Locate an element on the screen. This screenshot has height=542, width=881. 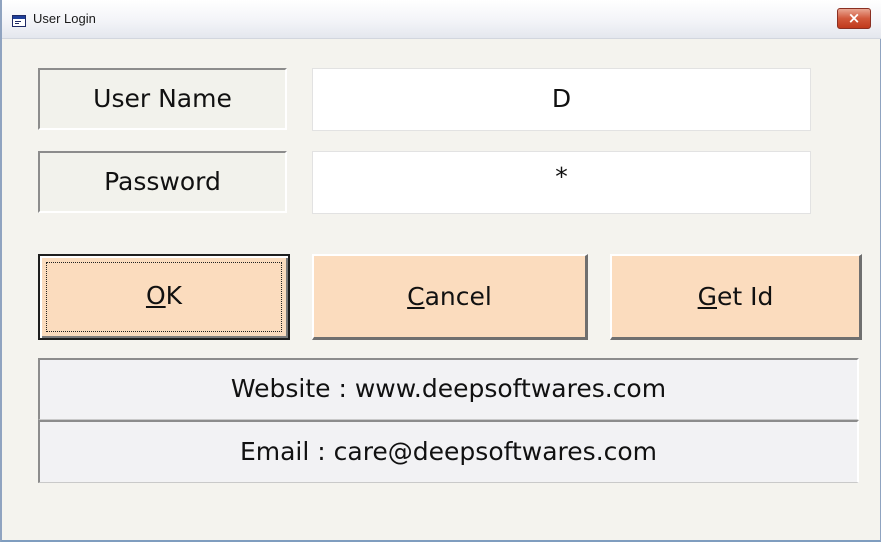
cancel-button-accel: C is located at coordinates (416, 296).